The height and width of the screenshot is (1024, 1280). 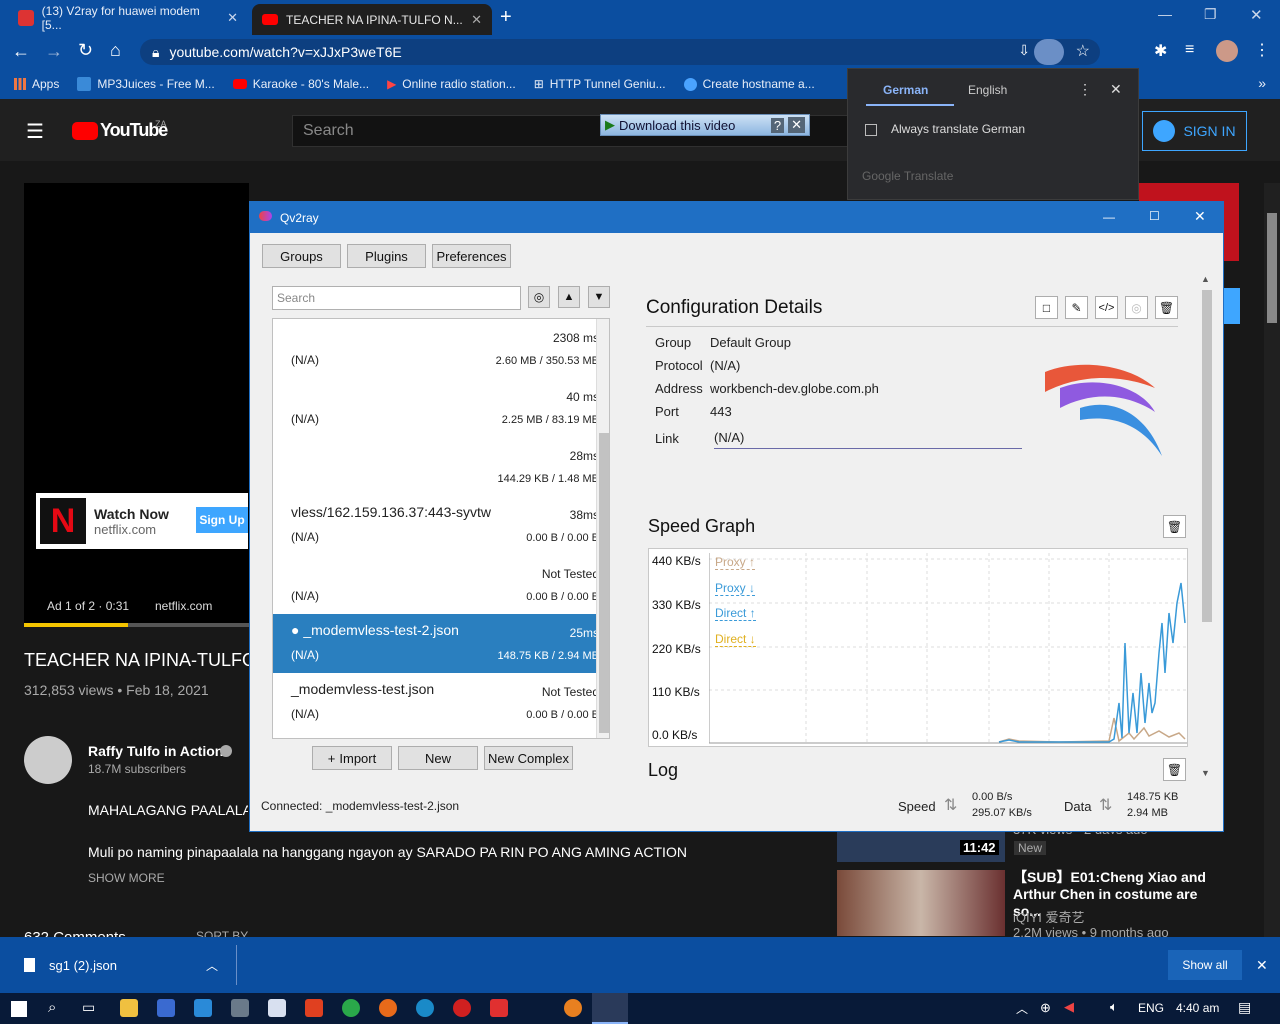 I want to click on language-indicator: ENG, so click(x=1151, y=1008).